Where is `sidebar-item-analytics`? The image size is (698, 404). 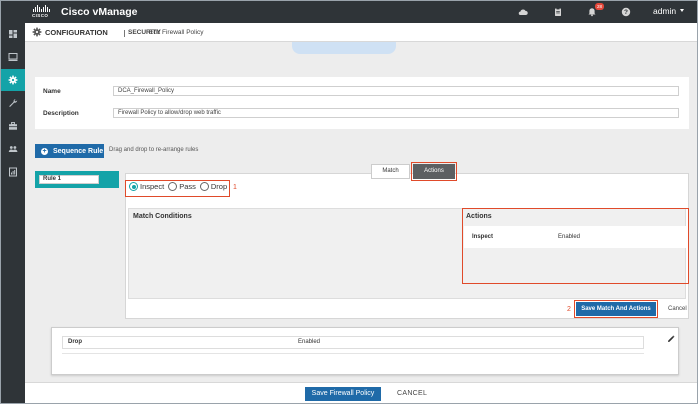
sidebar-item-analytics is located at coordinates (13, 172).